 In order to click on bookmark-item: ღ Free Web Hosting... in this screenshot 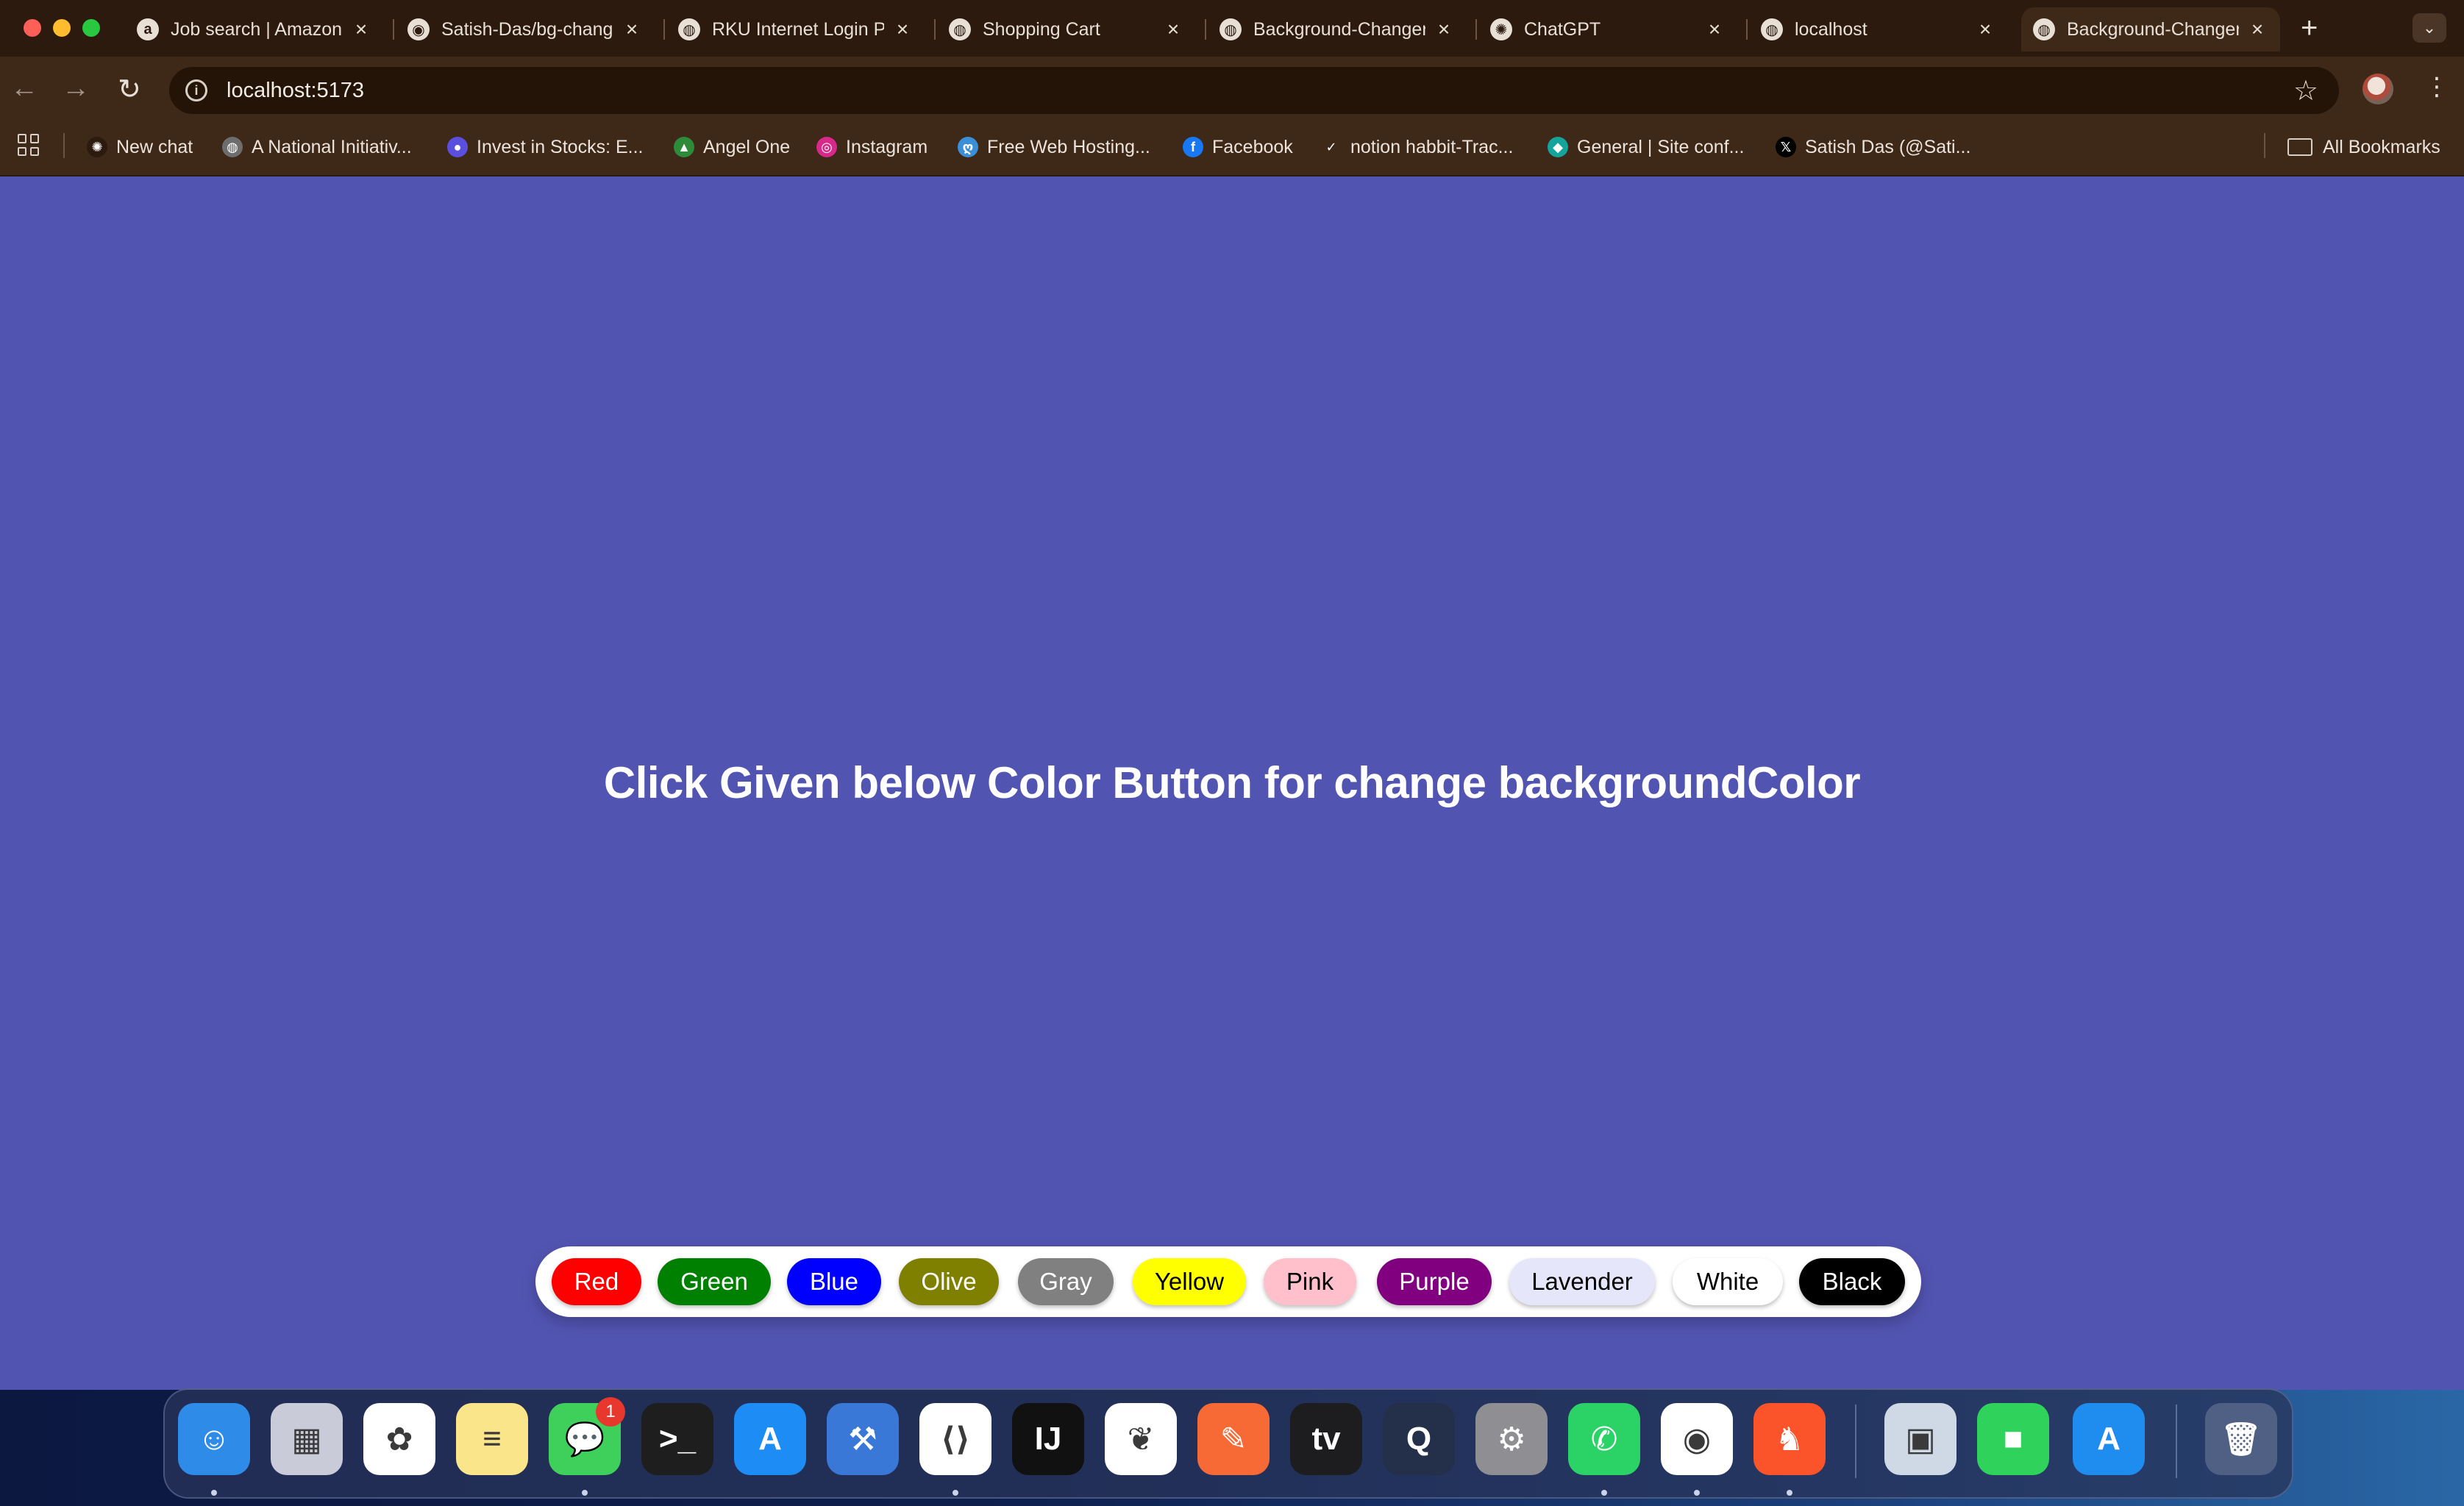, I will do `click(1054, 147)`.